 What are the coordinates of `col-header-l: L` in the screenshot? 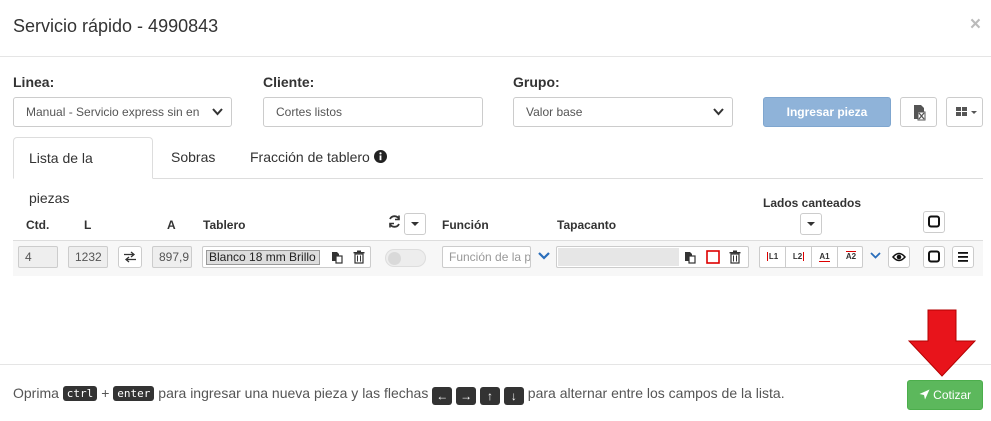 It's located at (88, 225).